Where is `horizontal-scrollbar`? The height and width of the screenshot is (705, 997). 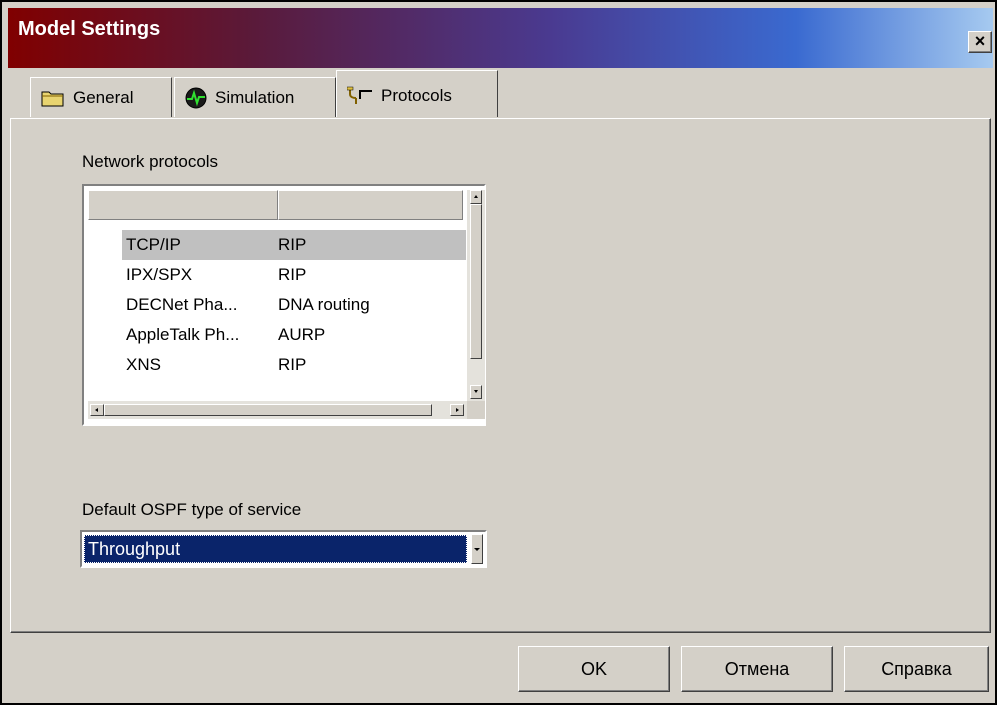
horizontal-scrollbar is located at coordinates (277, 410).